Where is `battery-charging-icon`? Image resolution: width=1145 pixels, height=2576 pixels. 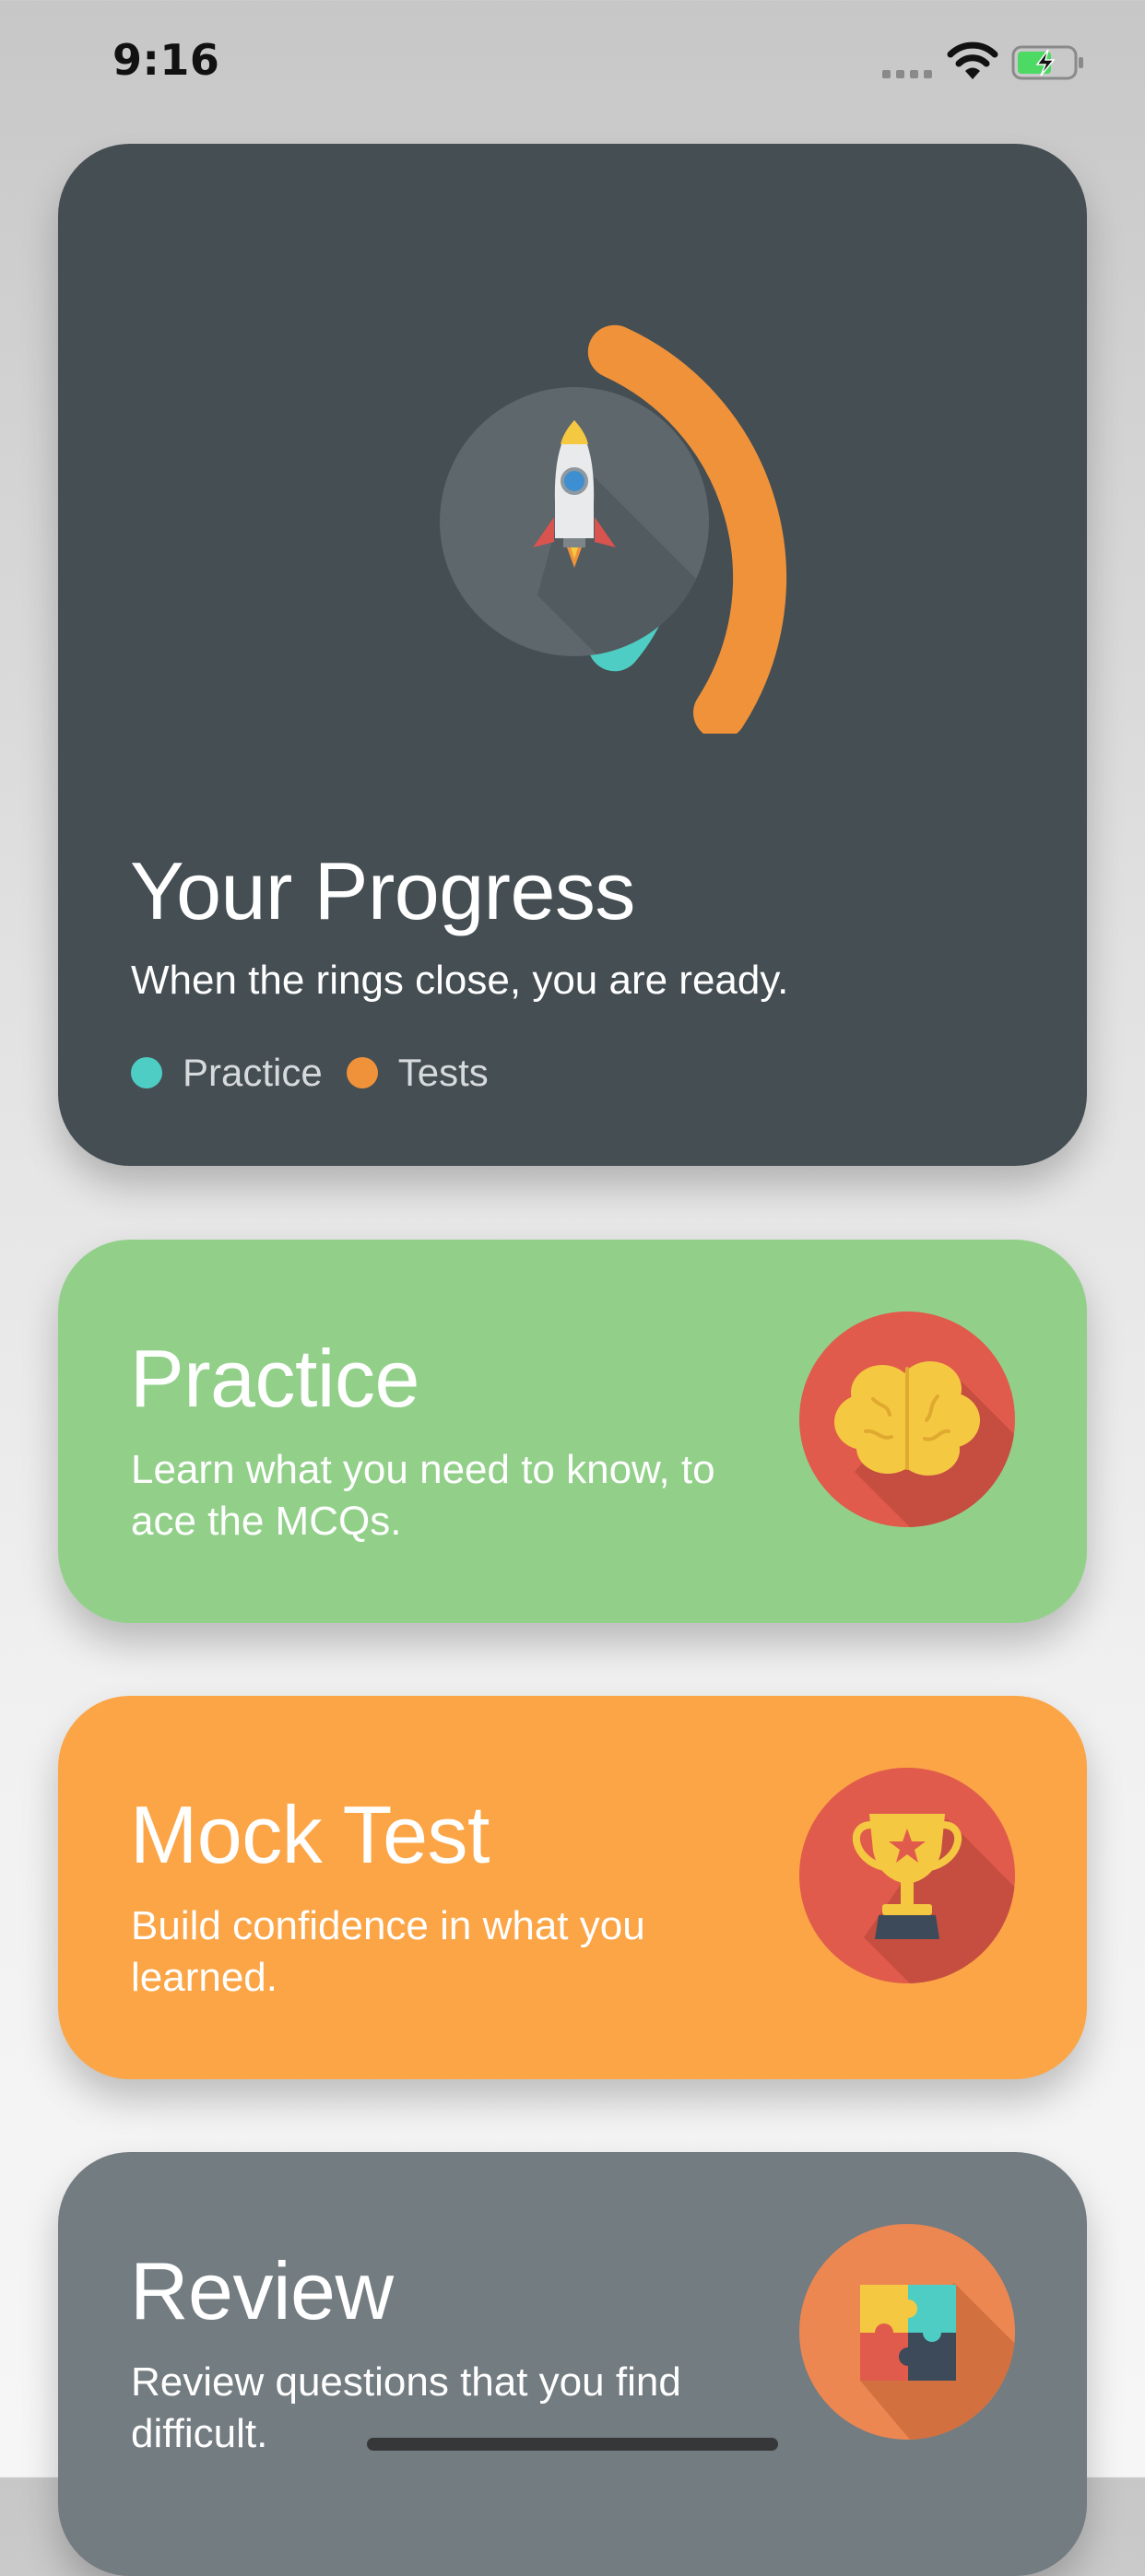
battery-charging-icon is located at coordinates (1047, 62).